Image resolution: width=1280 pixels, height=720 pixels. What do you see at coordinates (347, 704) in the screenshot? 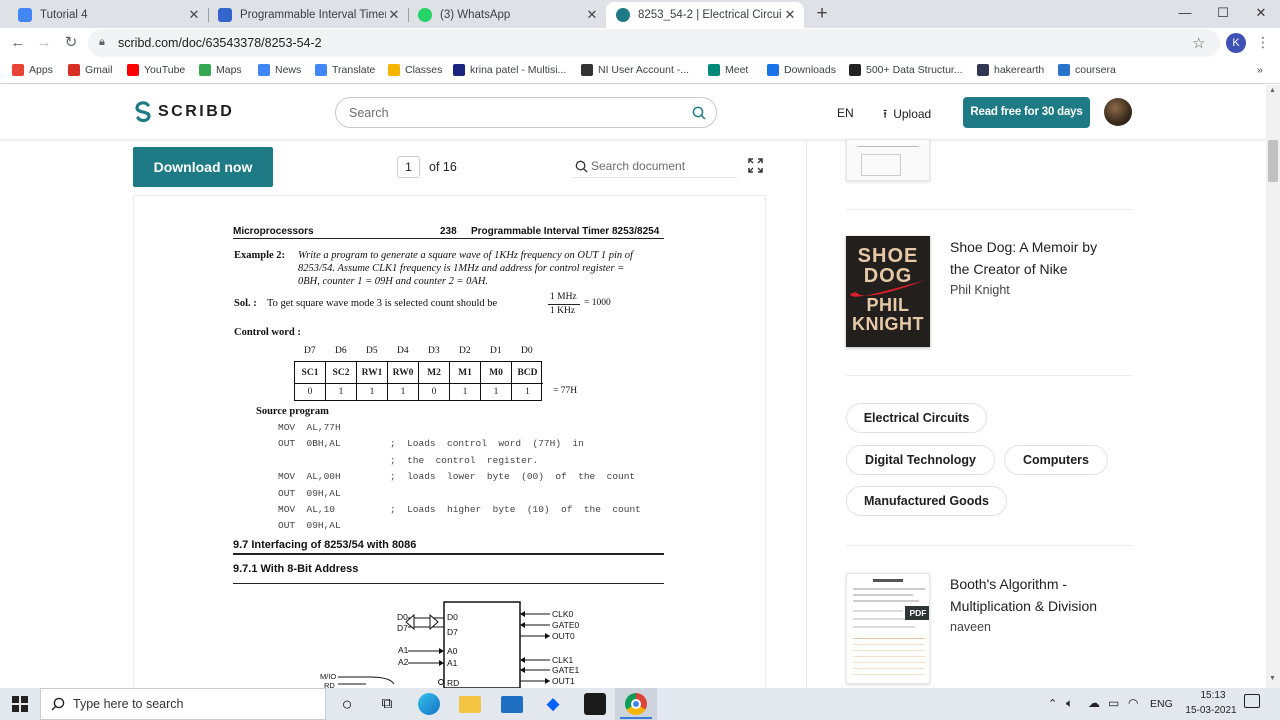
I see `cortana-icon: ○` at bounding box center [347, 704].